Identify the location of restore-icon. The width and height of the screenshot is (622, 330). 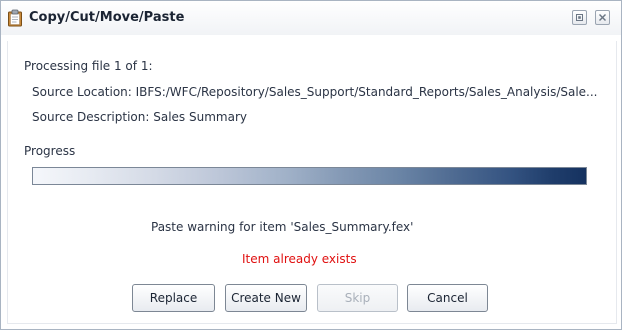
(579, 17).